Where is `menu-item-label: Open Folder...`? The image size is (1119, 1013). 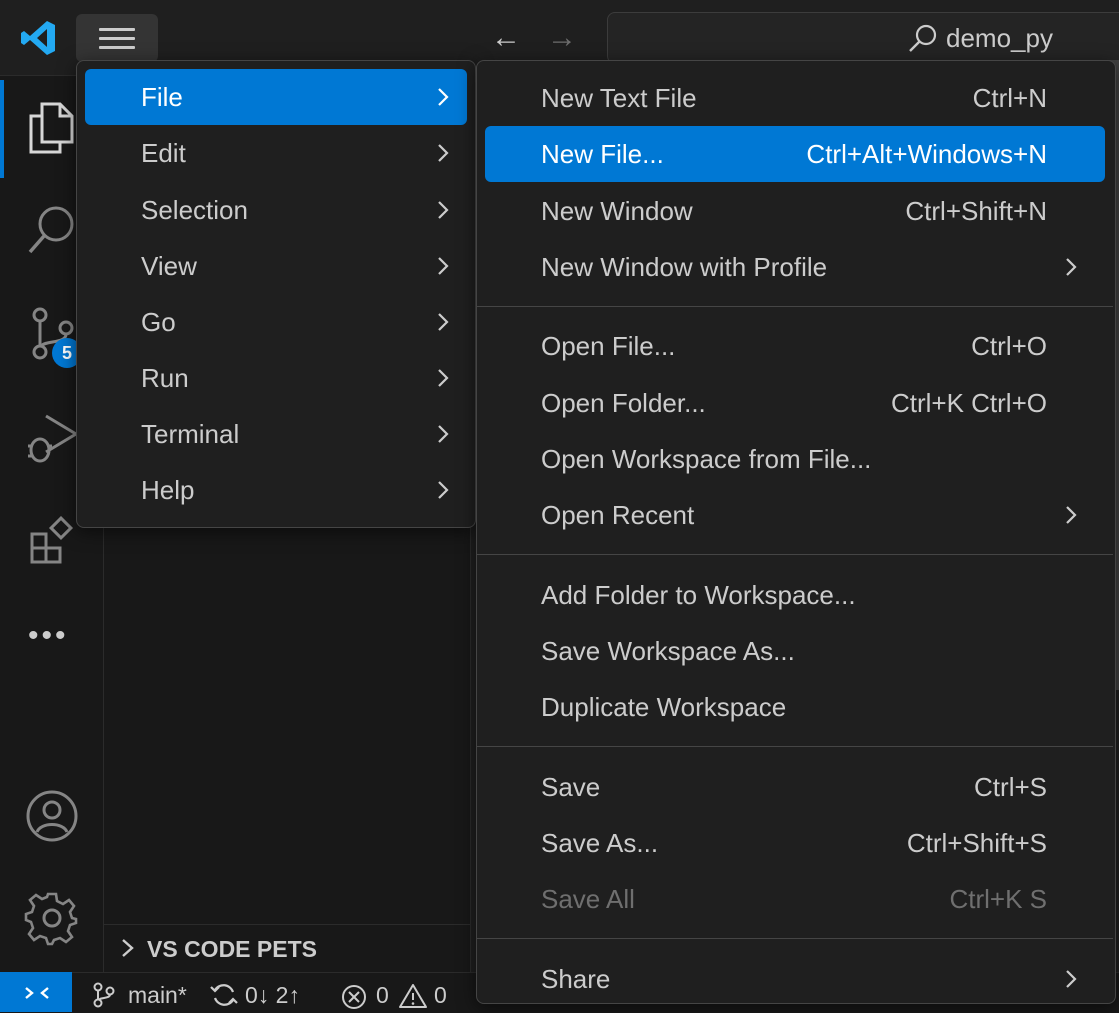
menu-item-label: Open Folder... is located at coordinates (623, 403).